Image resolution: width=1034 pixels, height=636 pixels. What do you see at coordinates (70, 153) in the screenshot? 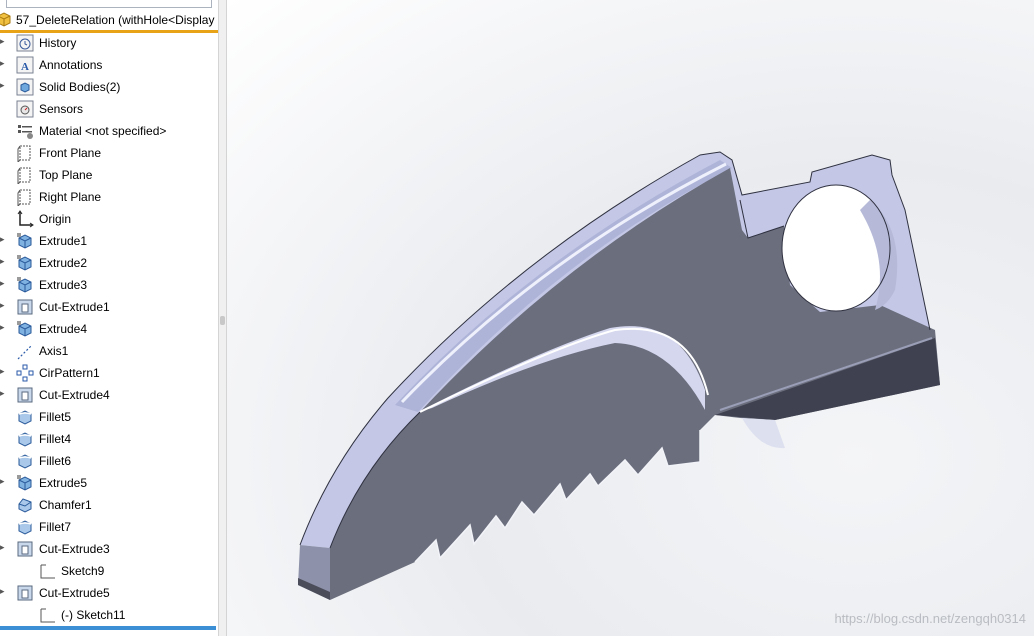
I see `tree-item-label: Front Plane` at bounding box center [70, 153].